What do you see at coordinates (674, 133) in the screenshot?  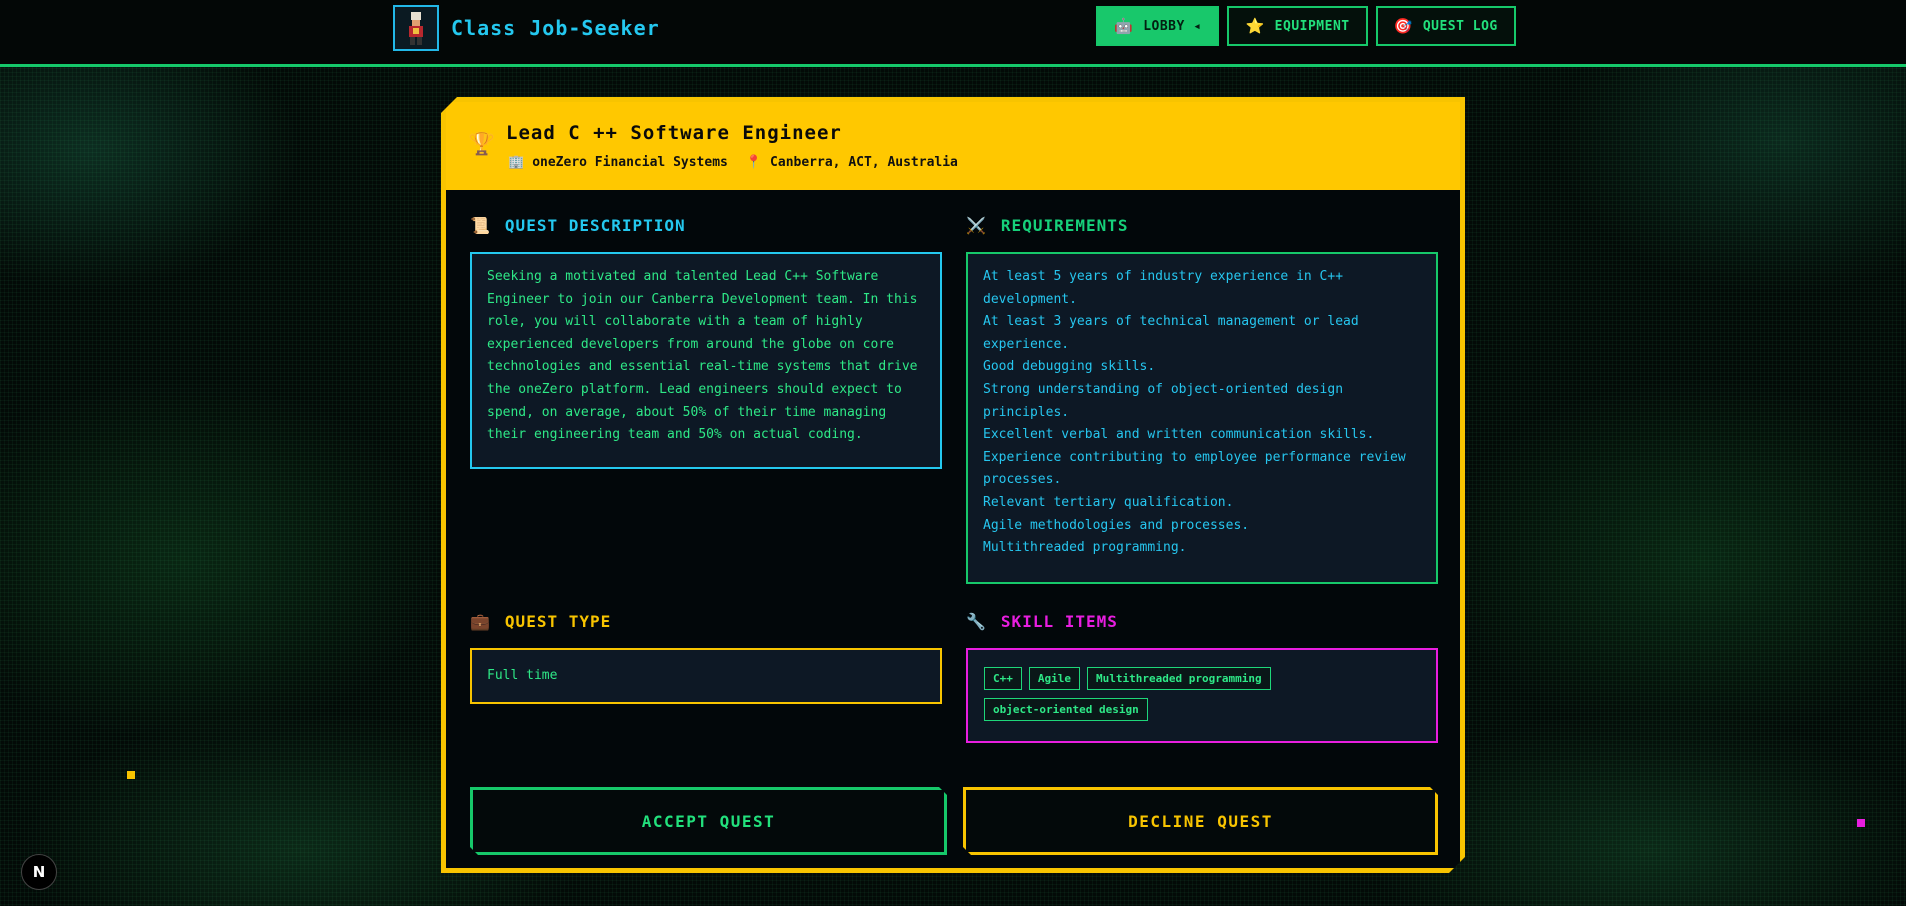 I see `job-title: Lead C ++ Software Engineer` at bounding box center [674, 133].